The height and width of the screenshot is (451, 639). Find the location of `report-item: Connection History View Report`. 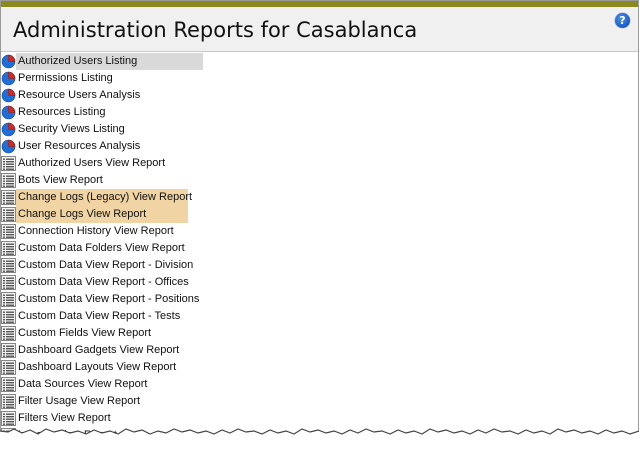

report-item: Connection History View Report is located at coordinates (319, 231).